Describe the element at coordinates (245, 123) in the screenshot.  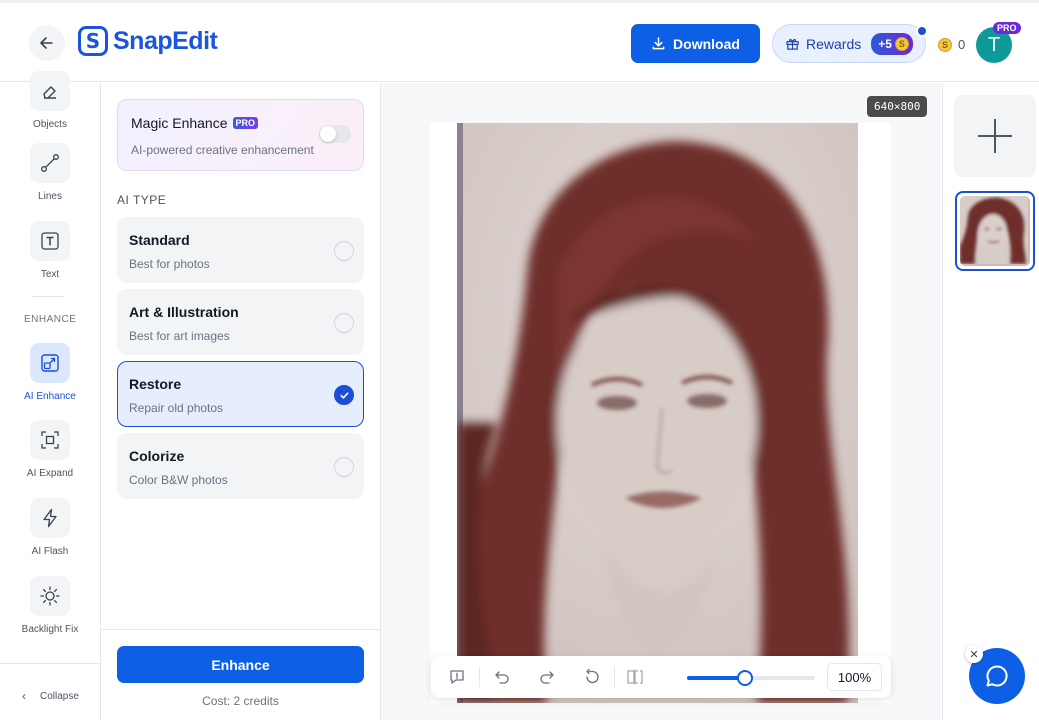
I see `pro-chip: PRO` at that location.